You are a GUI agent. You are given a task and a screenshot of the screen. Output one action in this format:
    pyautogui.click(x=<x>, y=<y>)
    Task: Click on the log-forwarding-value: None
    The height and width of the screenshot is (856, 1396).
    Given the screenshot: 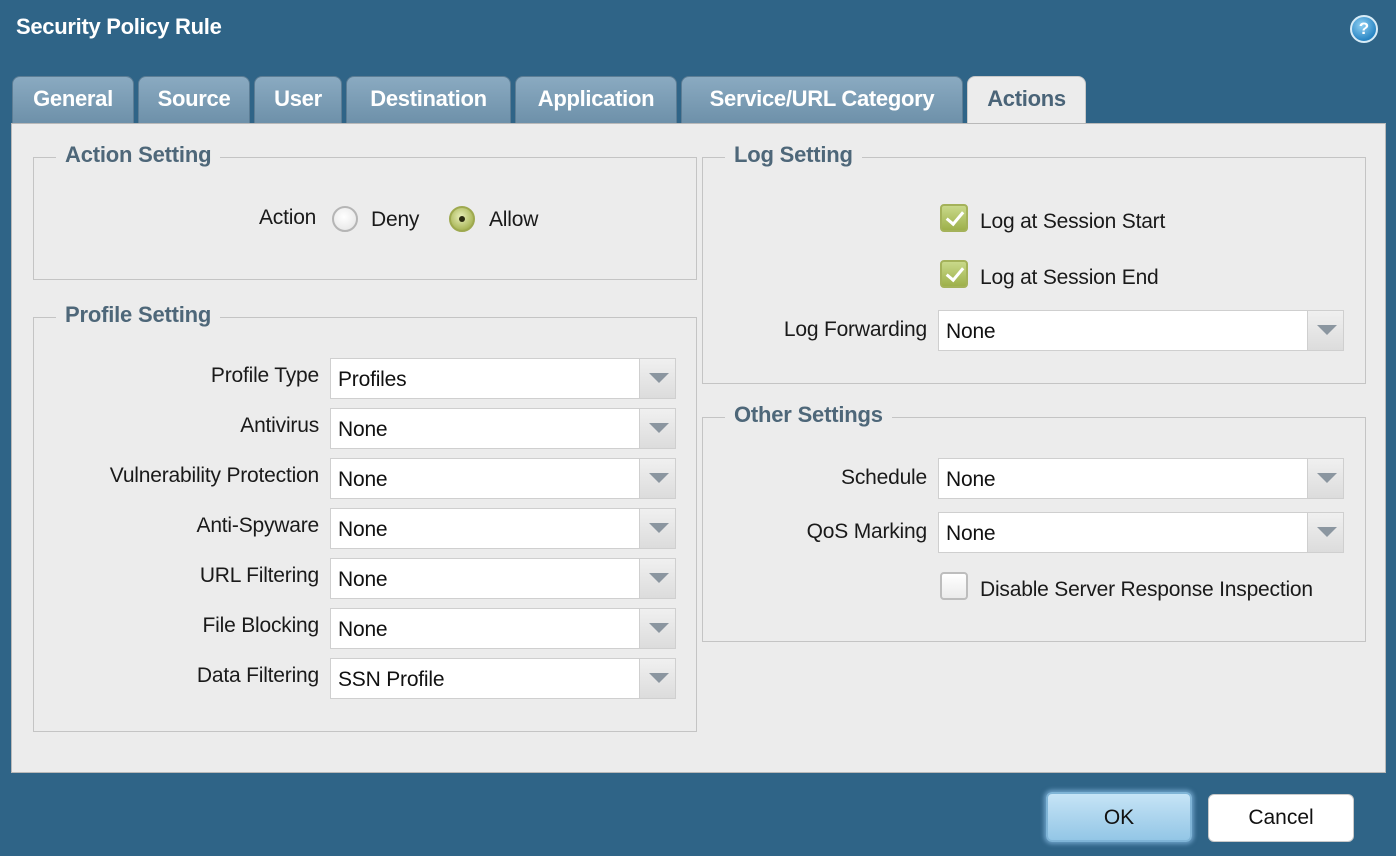 What is the action you would take?
    pyautogui.click(x=971, y=331)
    